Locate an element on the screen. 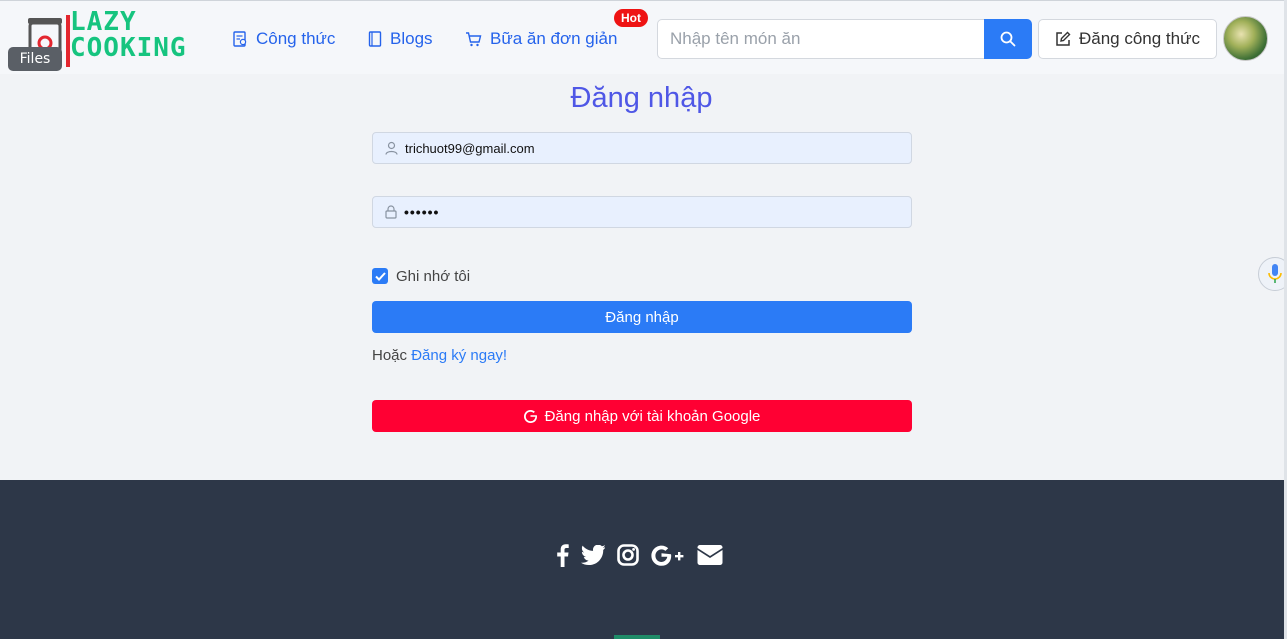 The width and height of the screenshot is (1287, 639). remember-checkbox is located at coordinates (380, 276).